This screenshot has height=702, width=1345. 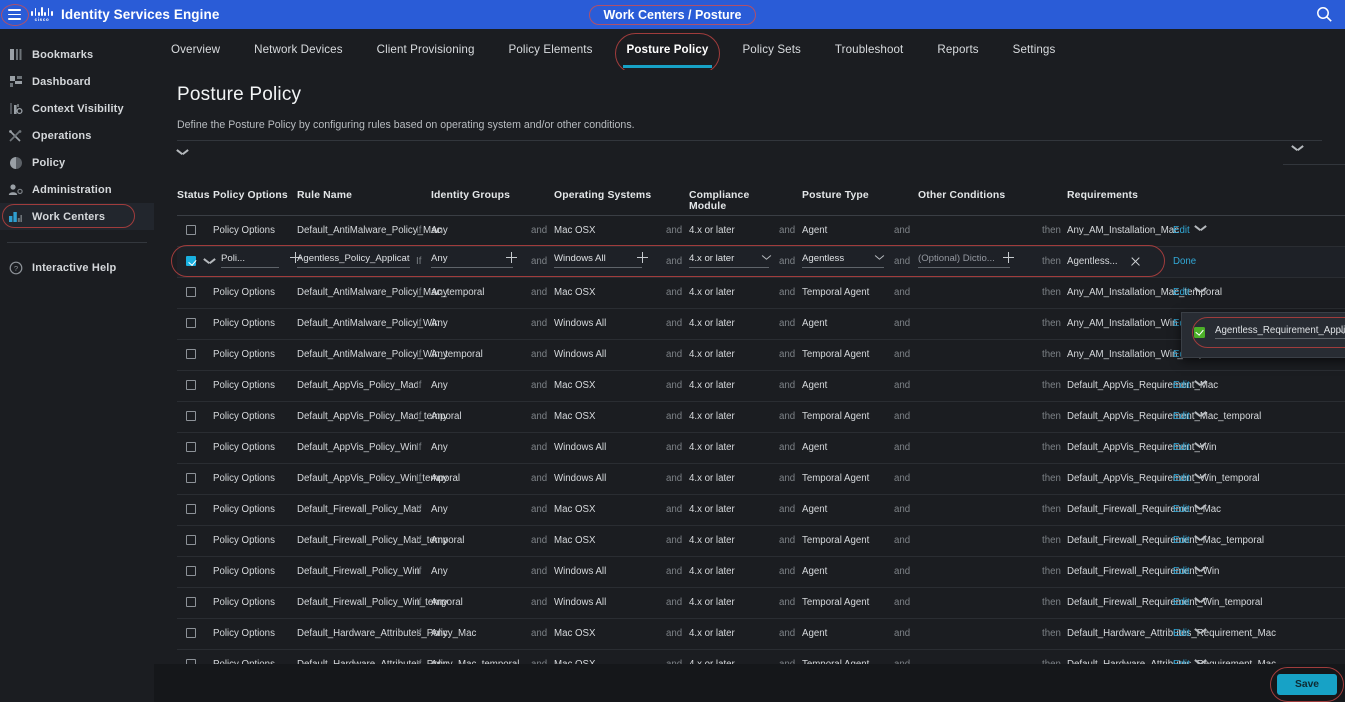 I want to click on tab-client-provisioning: Client Provisioning, so click(x=426, y=49).